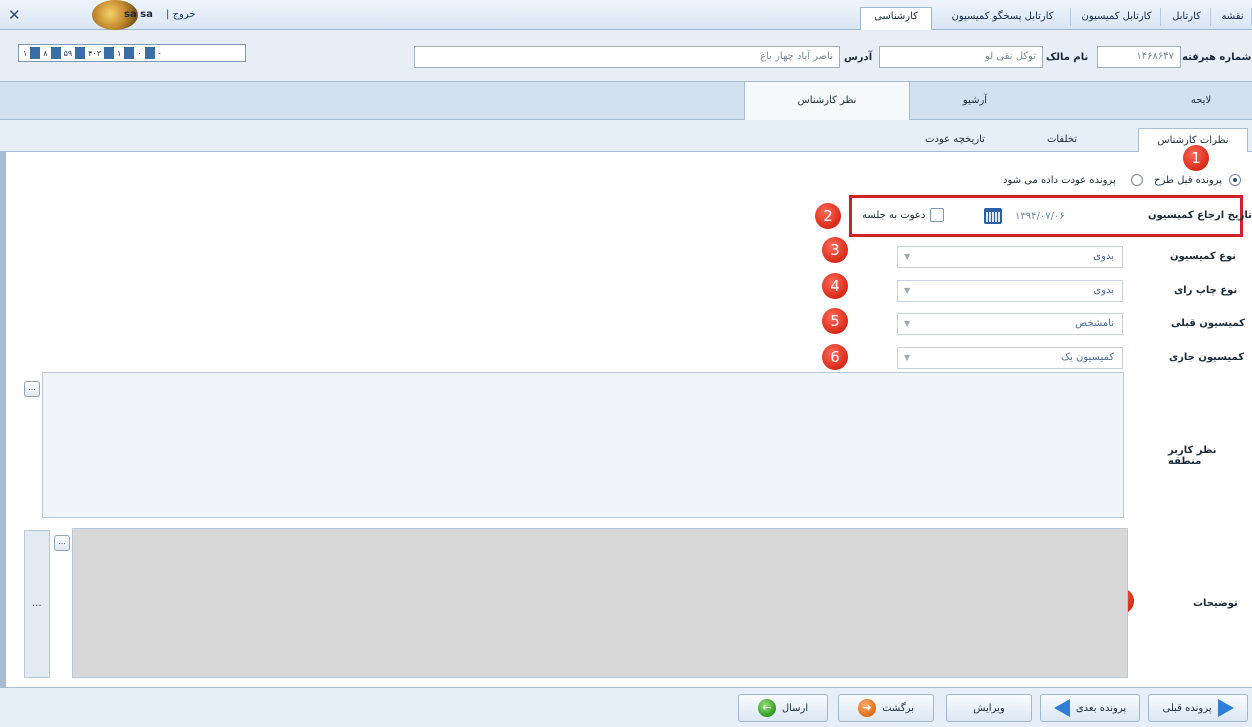 The width and height of the screenshot is (1252, 727). What do you see at coordinates (181, 14) in the screenshot?
I see `logout-link: | خروج` at bounding box center [181, 14].